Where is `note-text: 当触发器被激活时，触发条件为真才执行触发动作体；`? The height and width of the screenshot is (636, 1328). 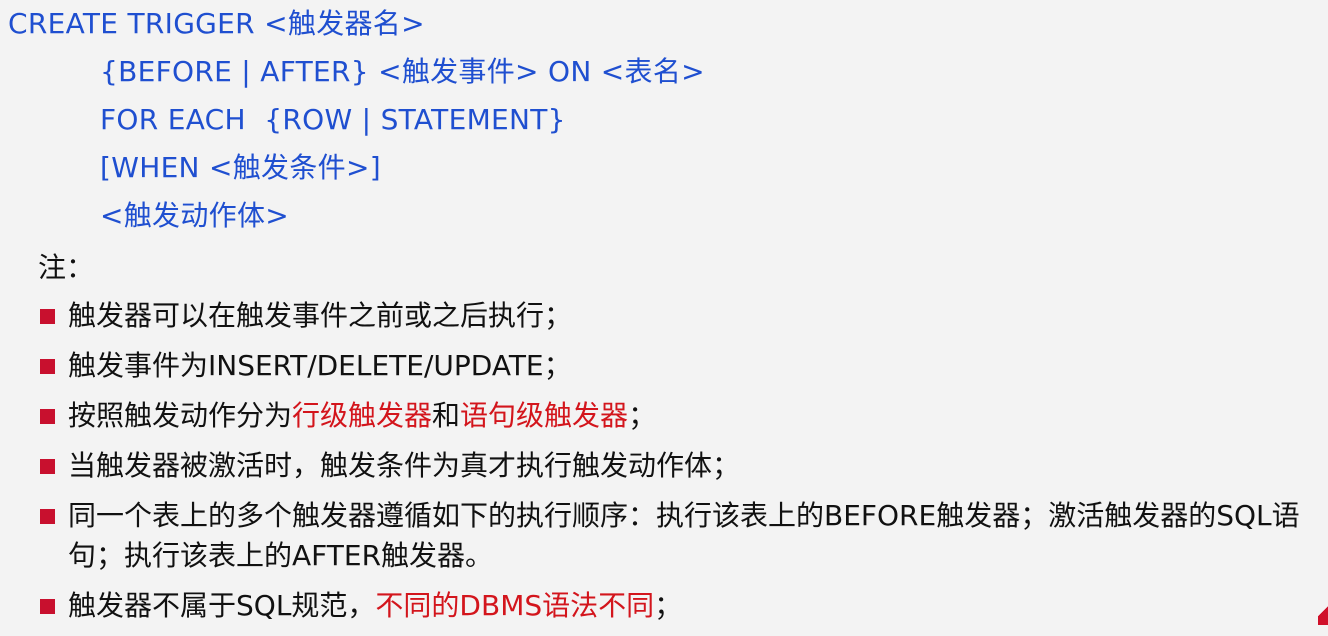
note-text: 当触发器被激活时，触发条件为真才执行触发动作体； is located at coordinates (404, 465).